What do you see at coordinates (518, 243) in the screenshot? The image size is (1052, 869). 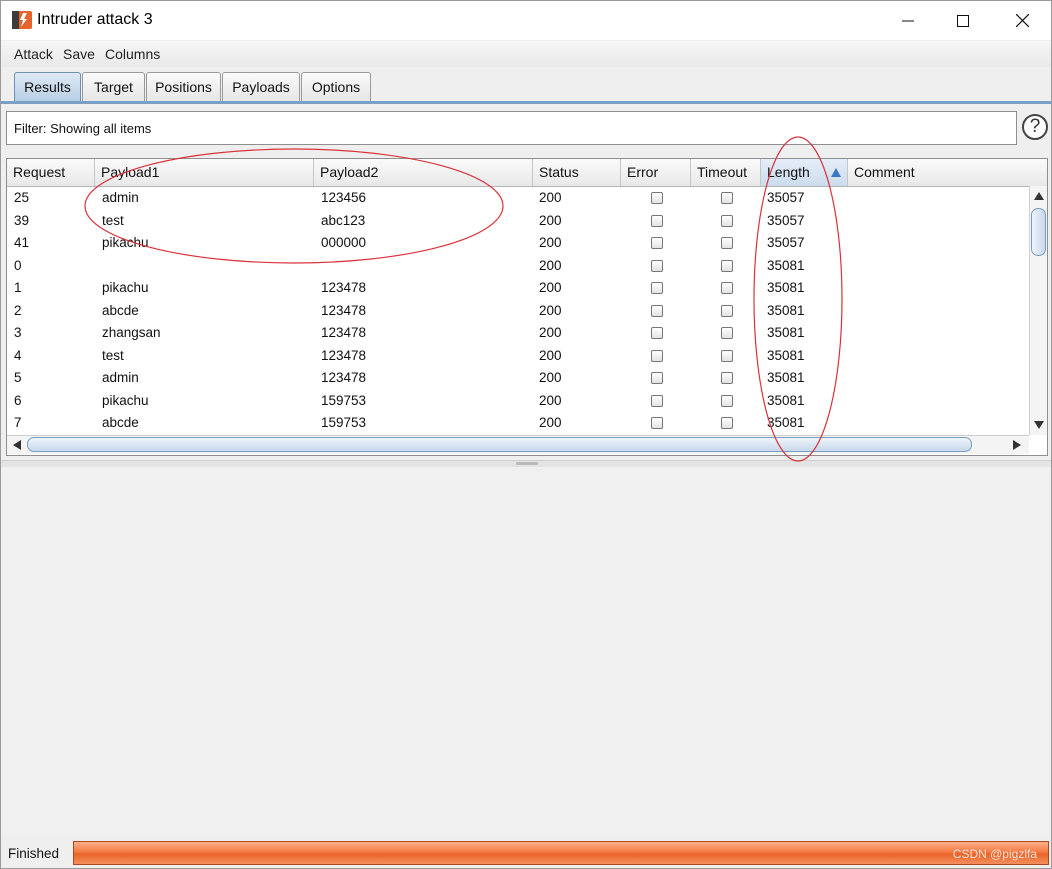 I see `table-row: 41 pikachu 000000 200 35057` at bounding box center [518, 243].